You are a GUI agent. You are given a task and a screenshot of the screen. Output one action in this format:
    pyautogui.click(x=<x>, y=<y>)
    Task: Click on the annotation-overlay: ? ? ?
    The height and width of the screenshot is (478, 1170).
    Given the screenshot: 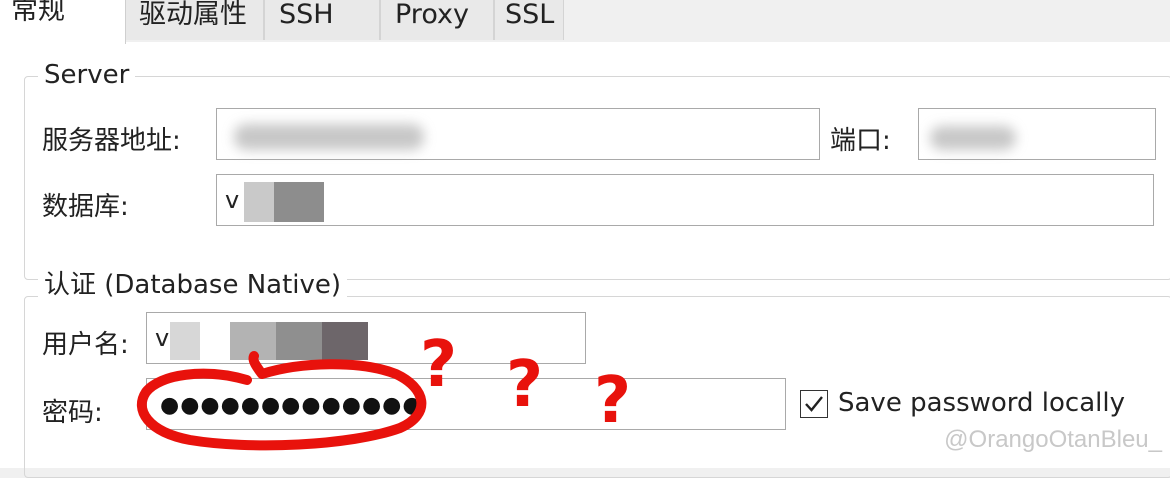 What is the action you would take?
    pyautogui.click(x=383, y=389)
    